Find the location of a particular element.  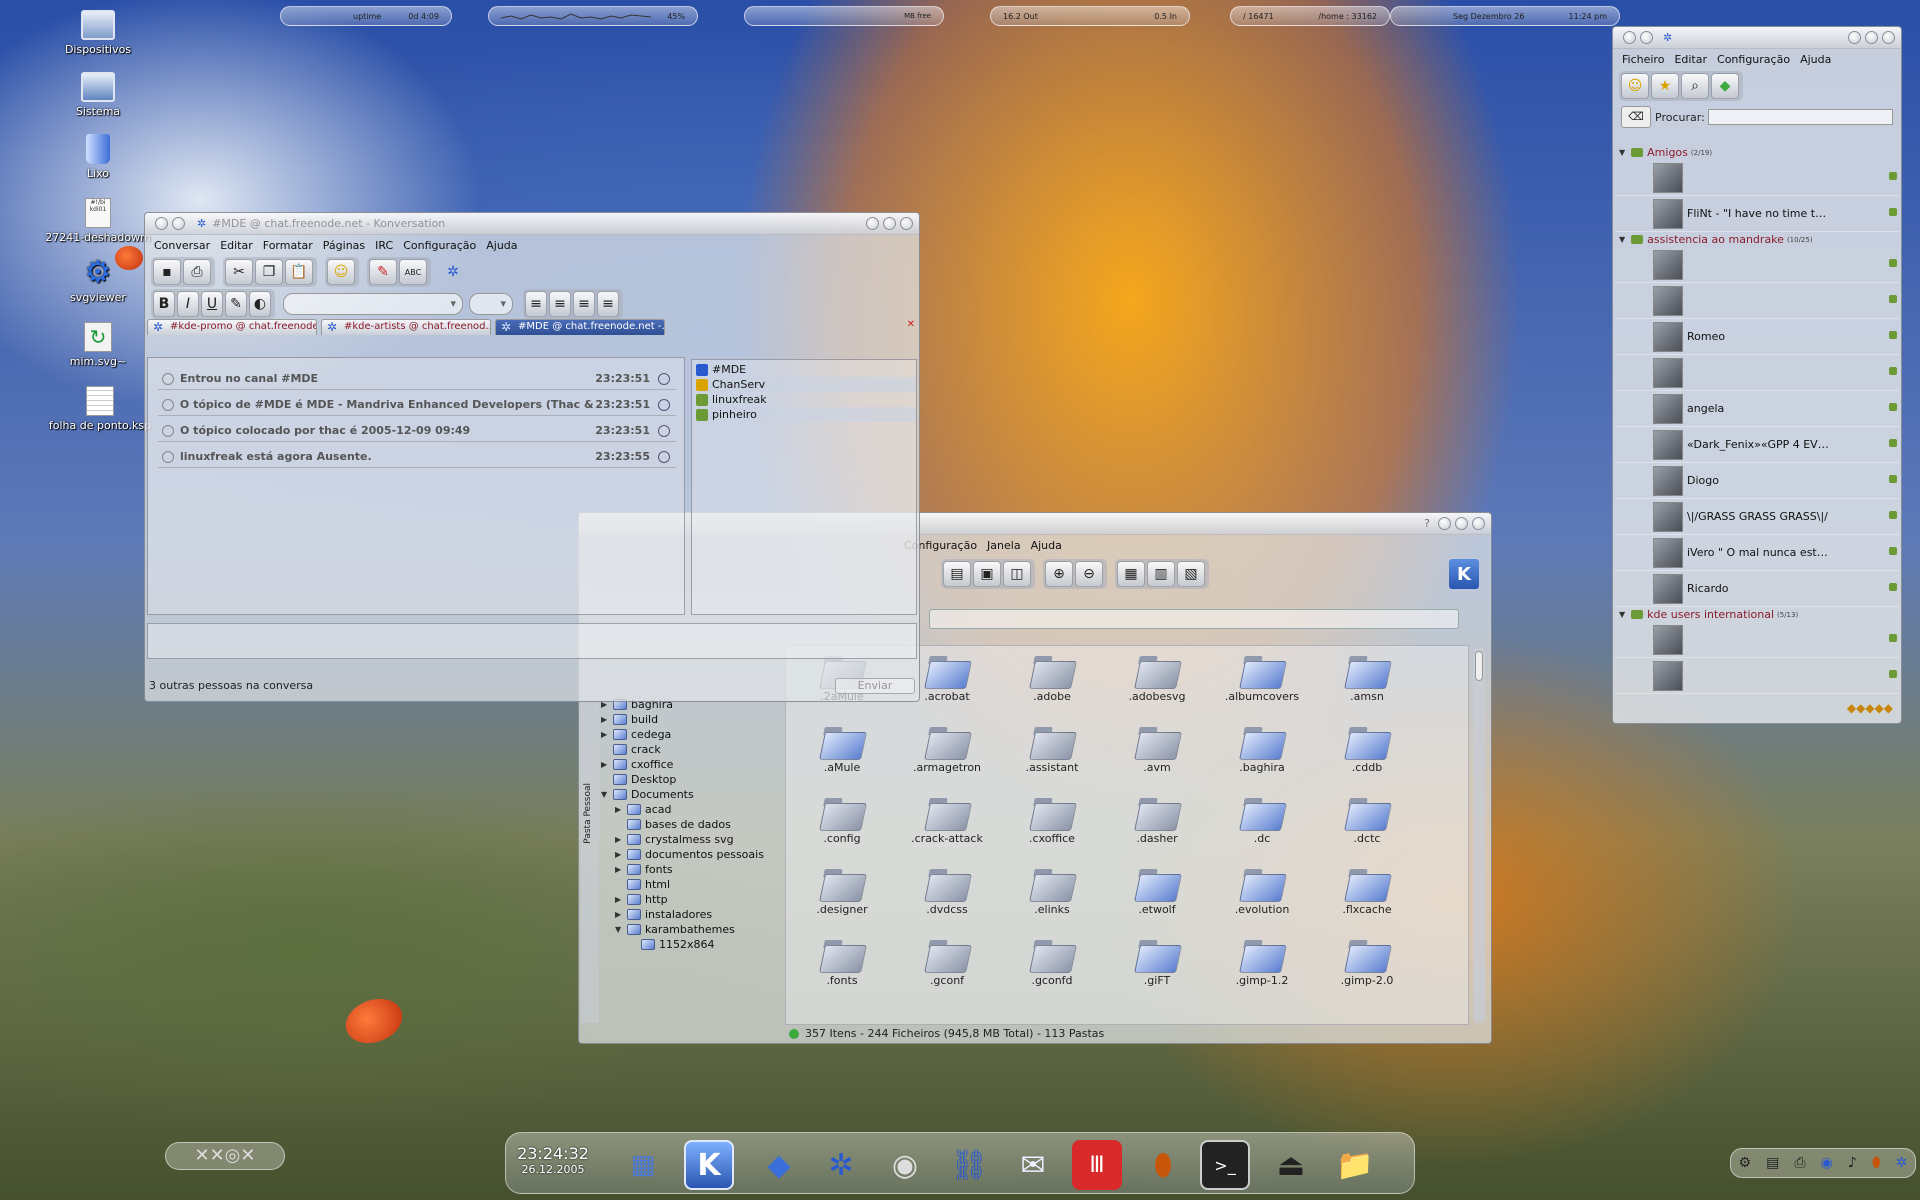

folder-tree-item: ▶ http is located at coordinates (692, 899).